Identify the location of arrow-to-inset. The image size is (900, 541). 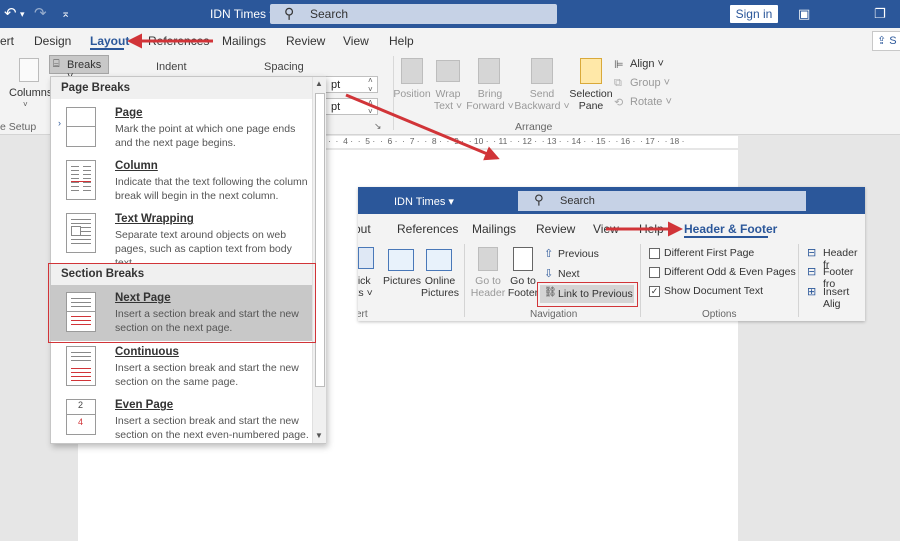
(422, 127).